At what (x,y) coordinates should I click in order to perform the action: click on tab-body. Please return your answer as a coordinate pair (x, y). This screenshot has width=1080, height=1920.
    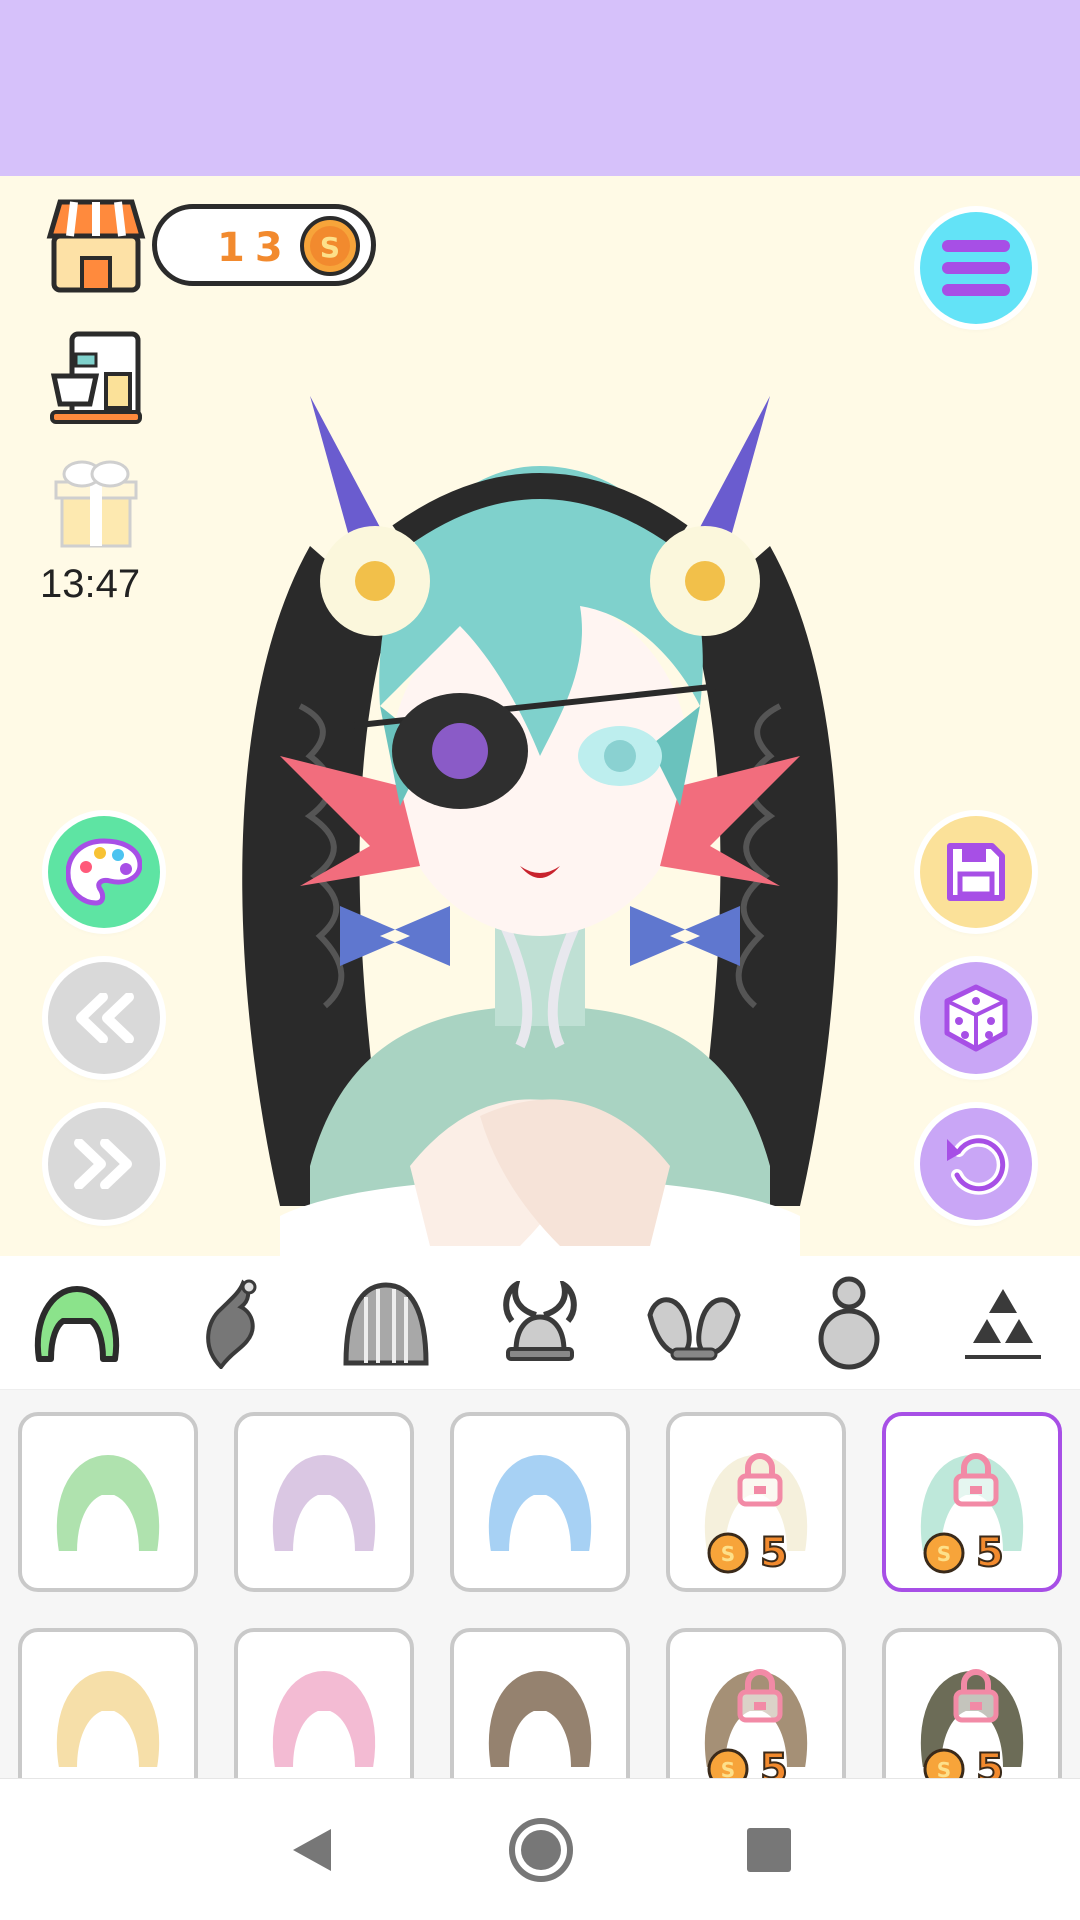
    Looking at the image, I should click on (849, 1323).